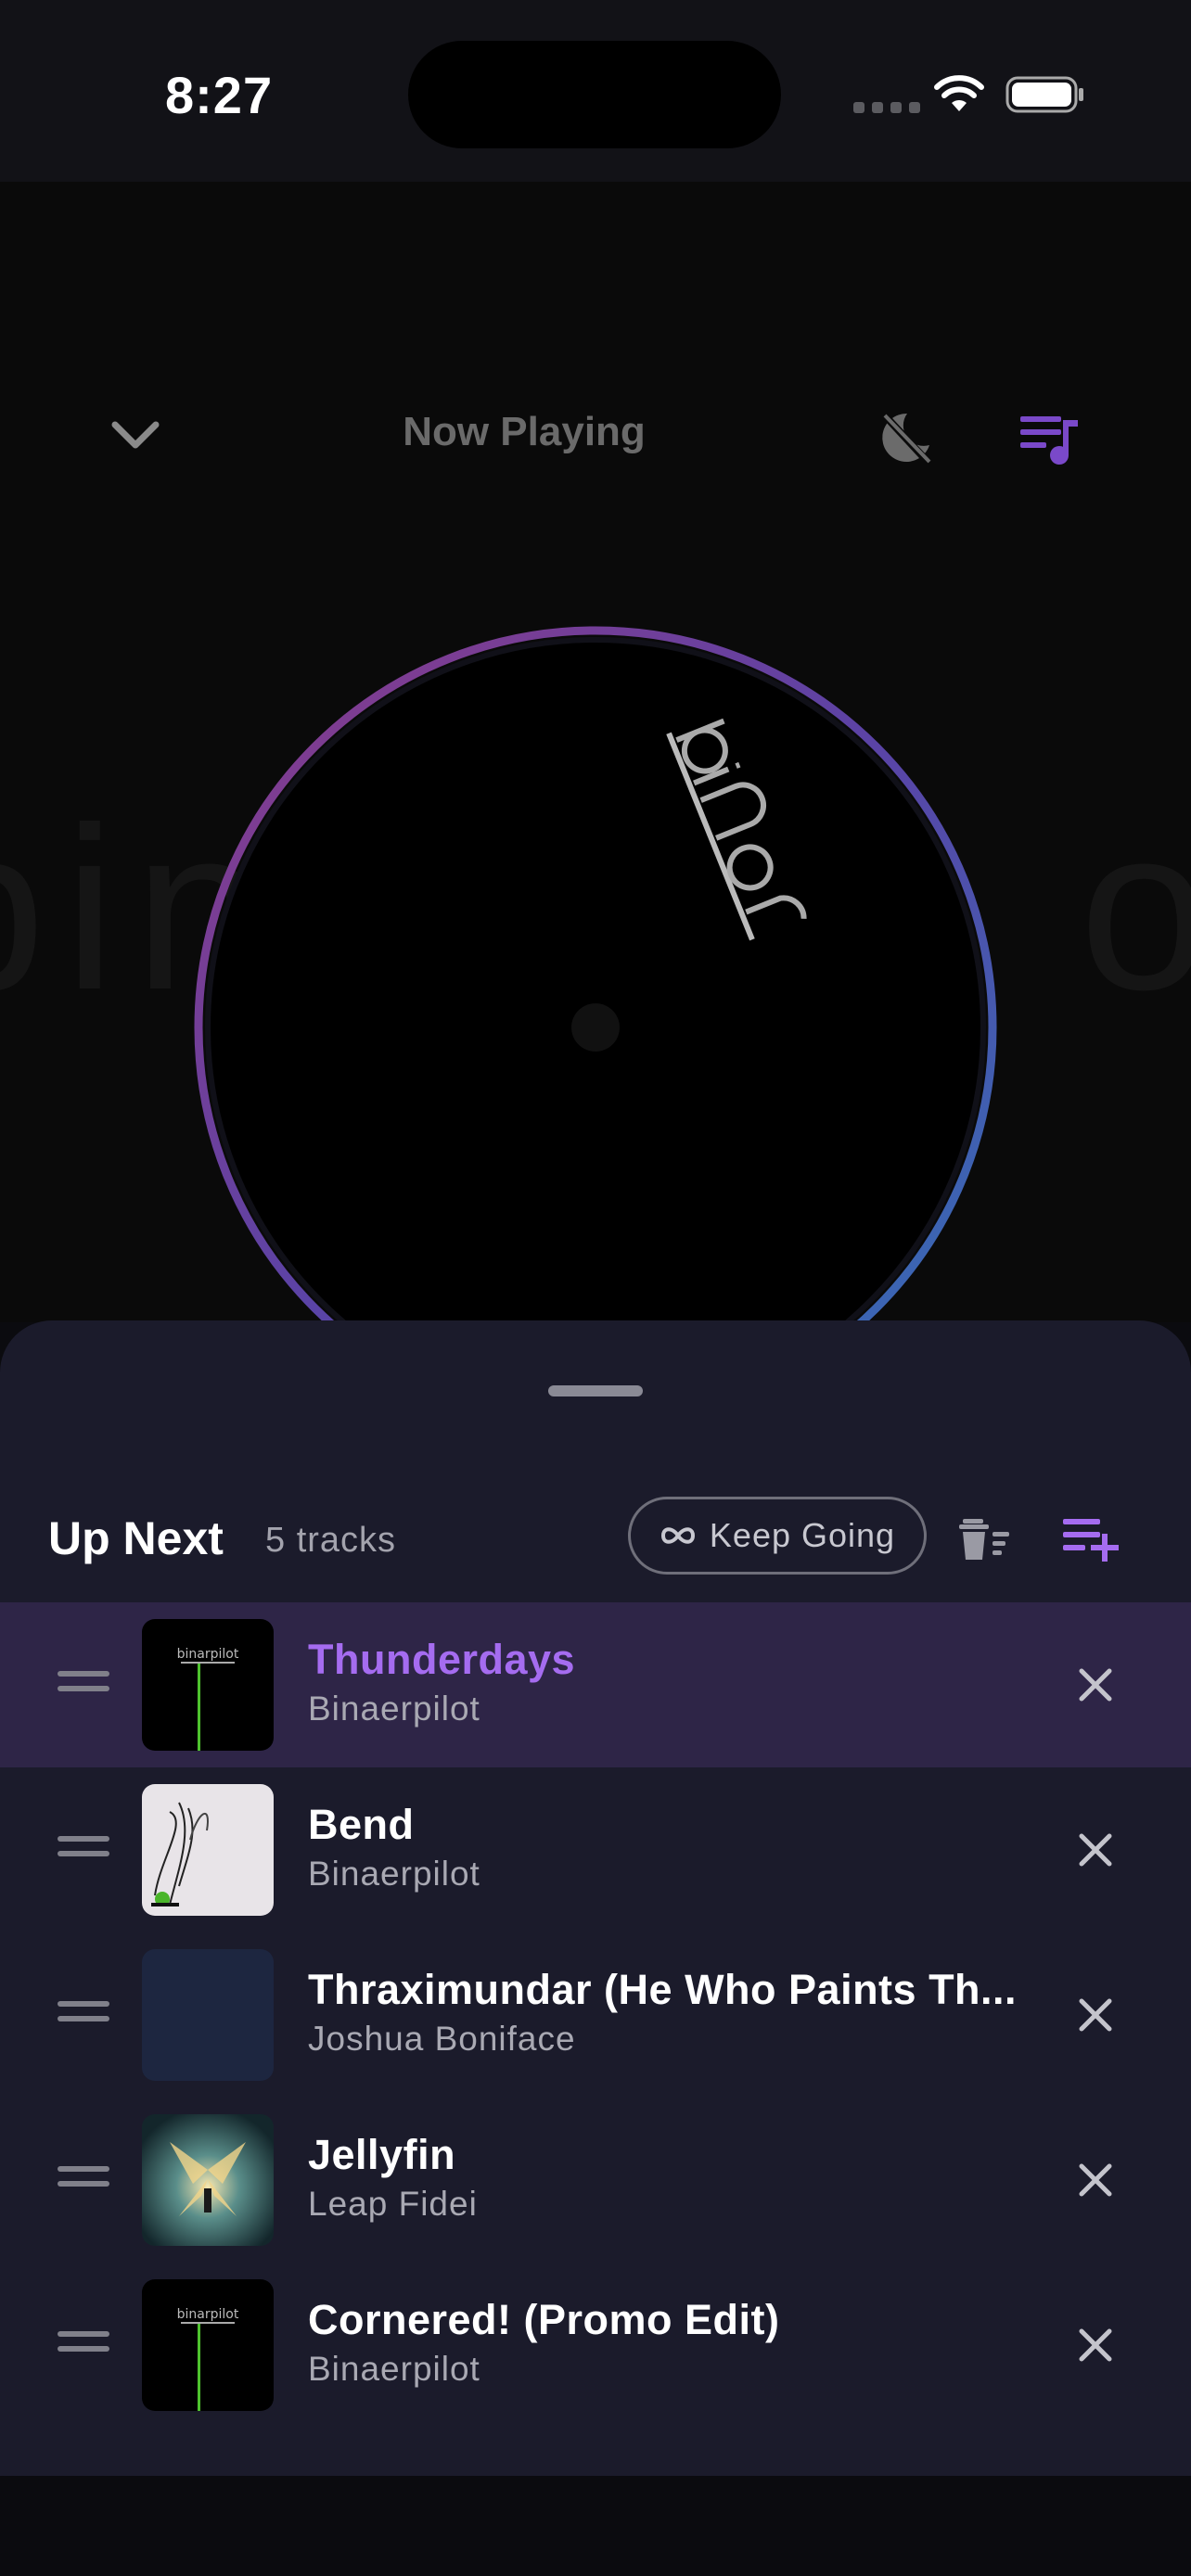 The width and height of the screenshot is (1191, 2576). I want to click on status-bar: 8:27, so click(595, 91).